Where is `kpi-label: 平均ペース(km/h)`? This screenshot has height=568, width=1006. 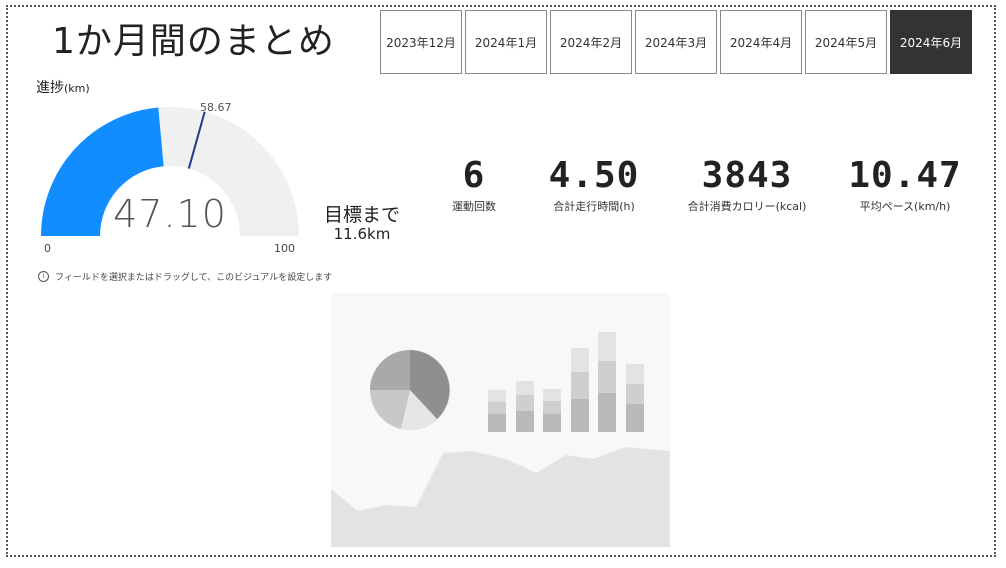 kpi-label: 平均ペース(km/h) is located at coordinates (905, 206).